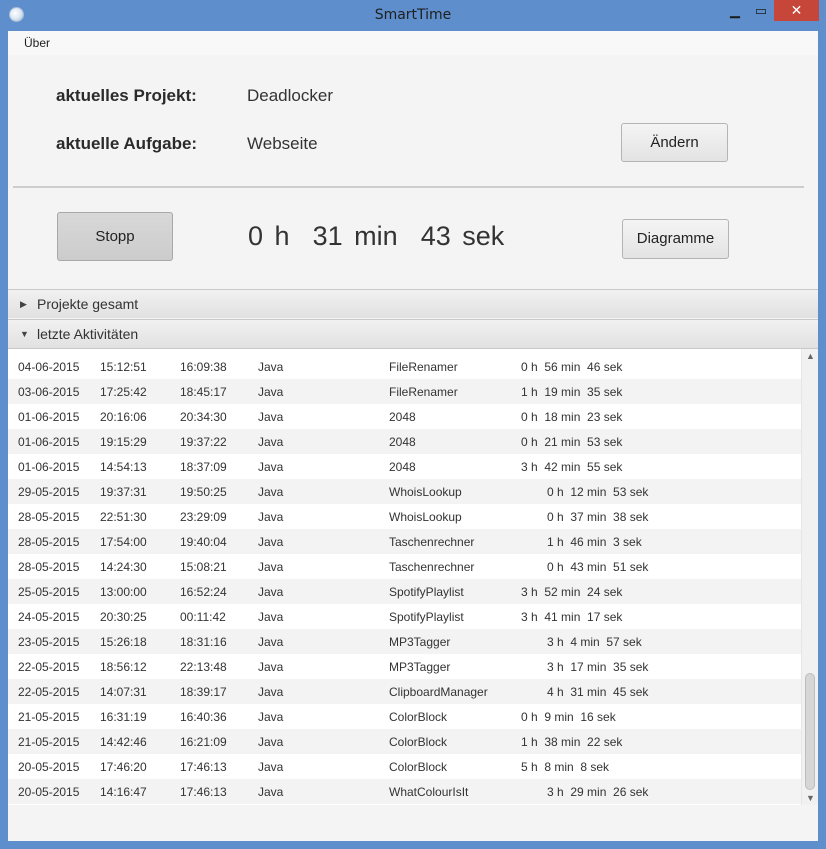  Describe the element at coordinates (24, 334) in the screenshot. I see `collapse-arrow-icon: ▼` at that location.